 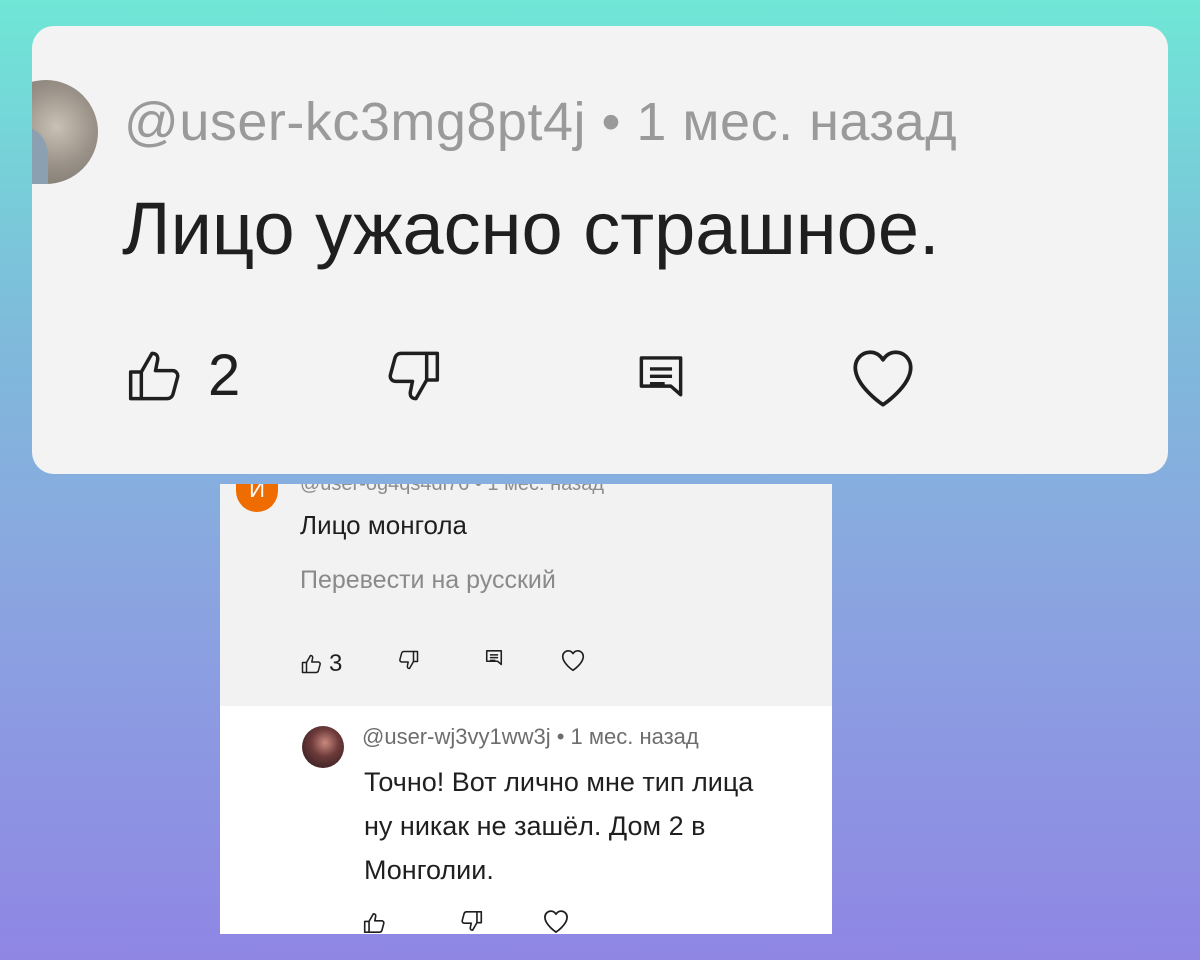 What do you see at coordinates (224, 375) in the screenshot?
I see `like-count: 2` at bounding box center [224, 375].